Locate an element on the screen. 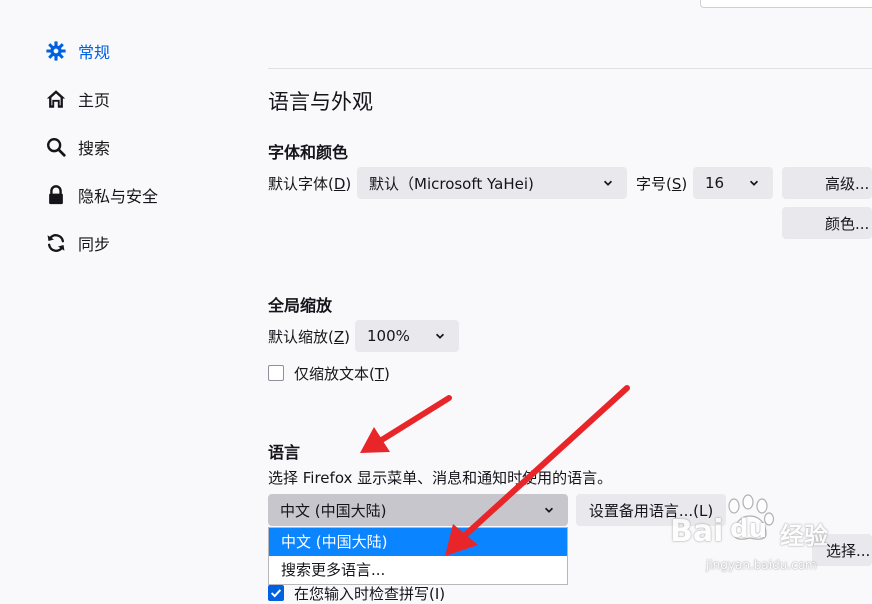 This screenshot has width=872, height=604. paw-logo-icon is located at coordinates (751, 517).